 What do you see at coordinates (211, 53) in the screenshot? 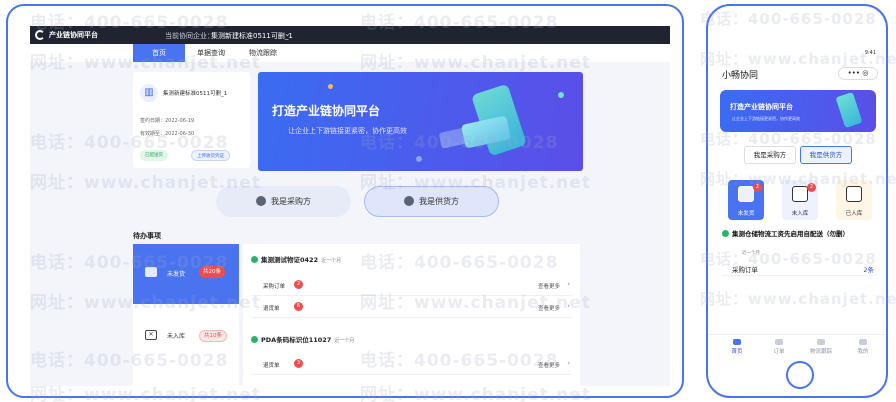
I see `tab-document-query: 单据查询` at bounding box center [211, 53].